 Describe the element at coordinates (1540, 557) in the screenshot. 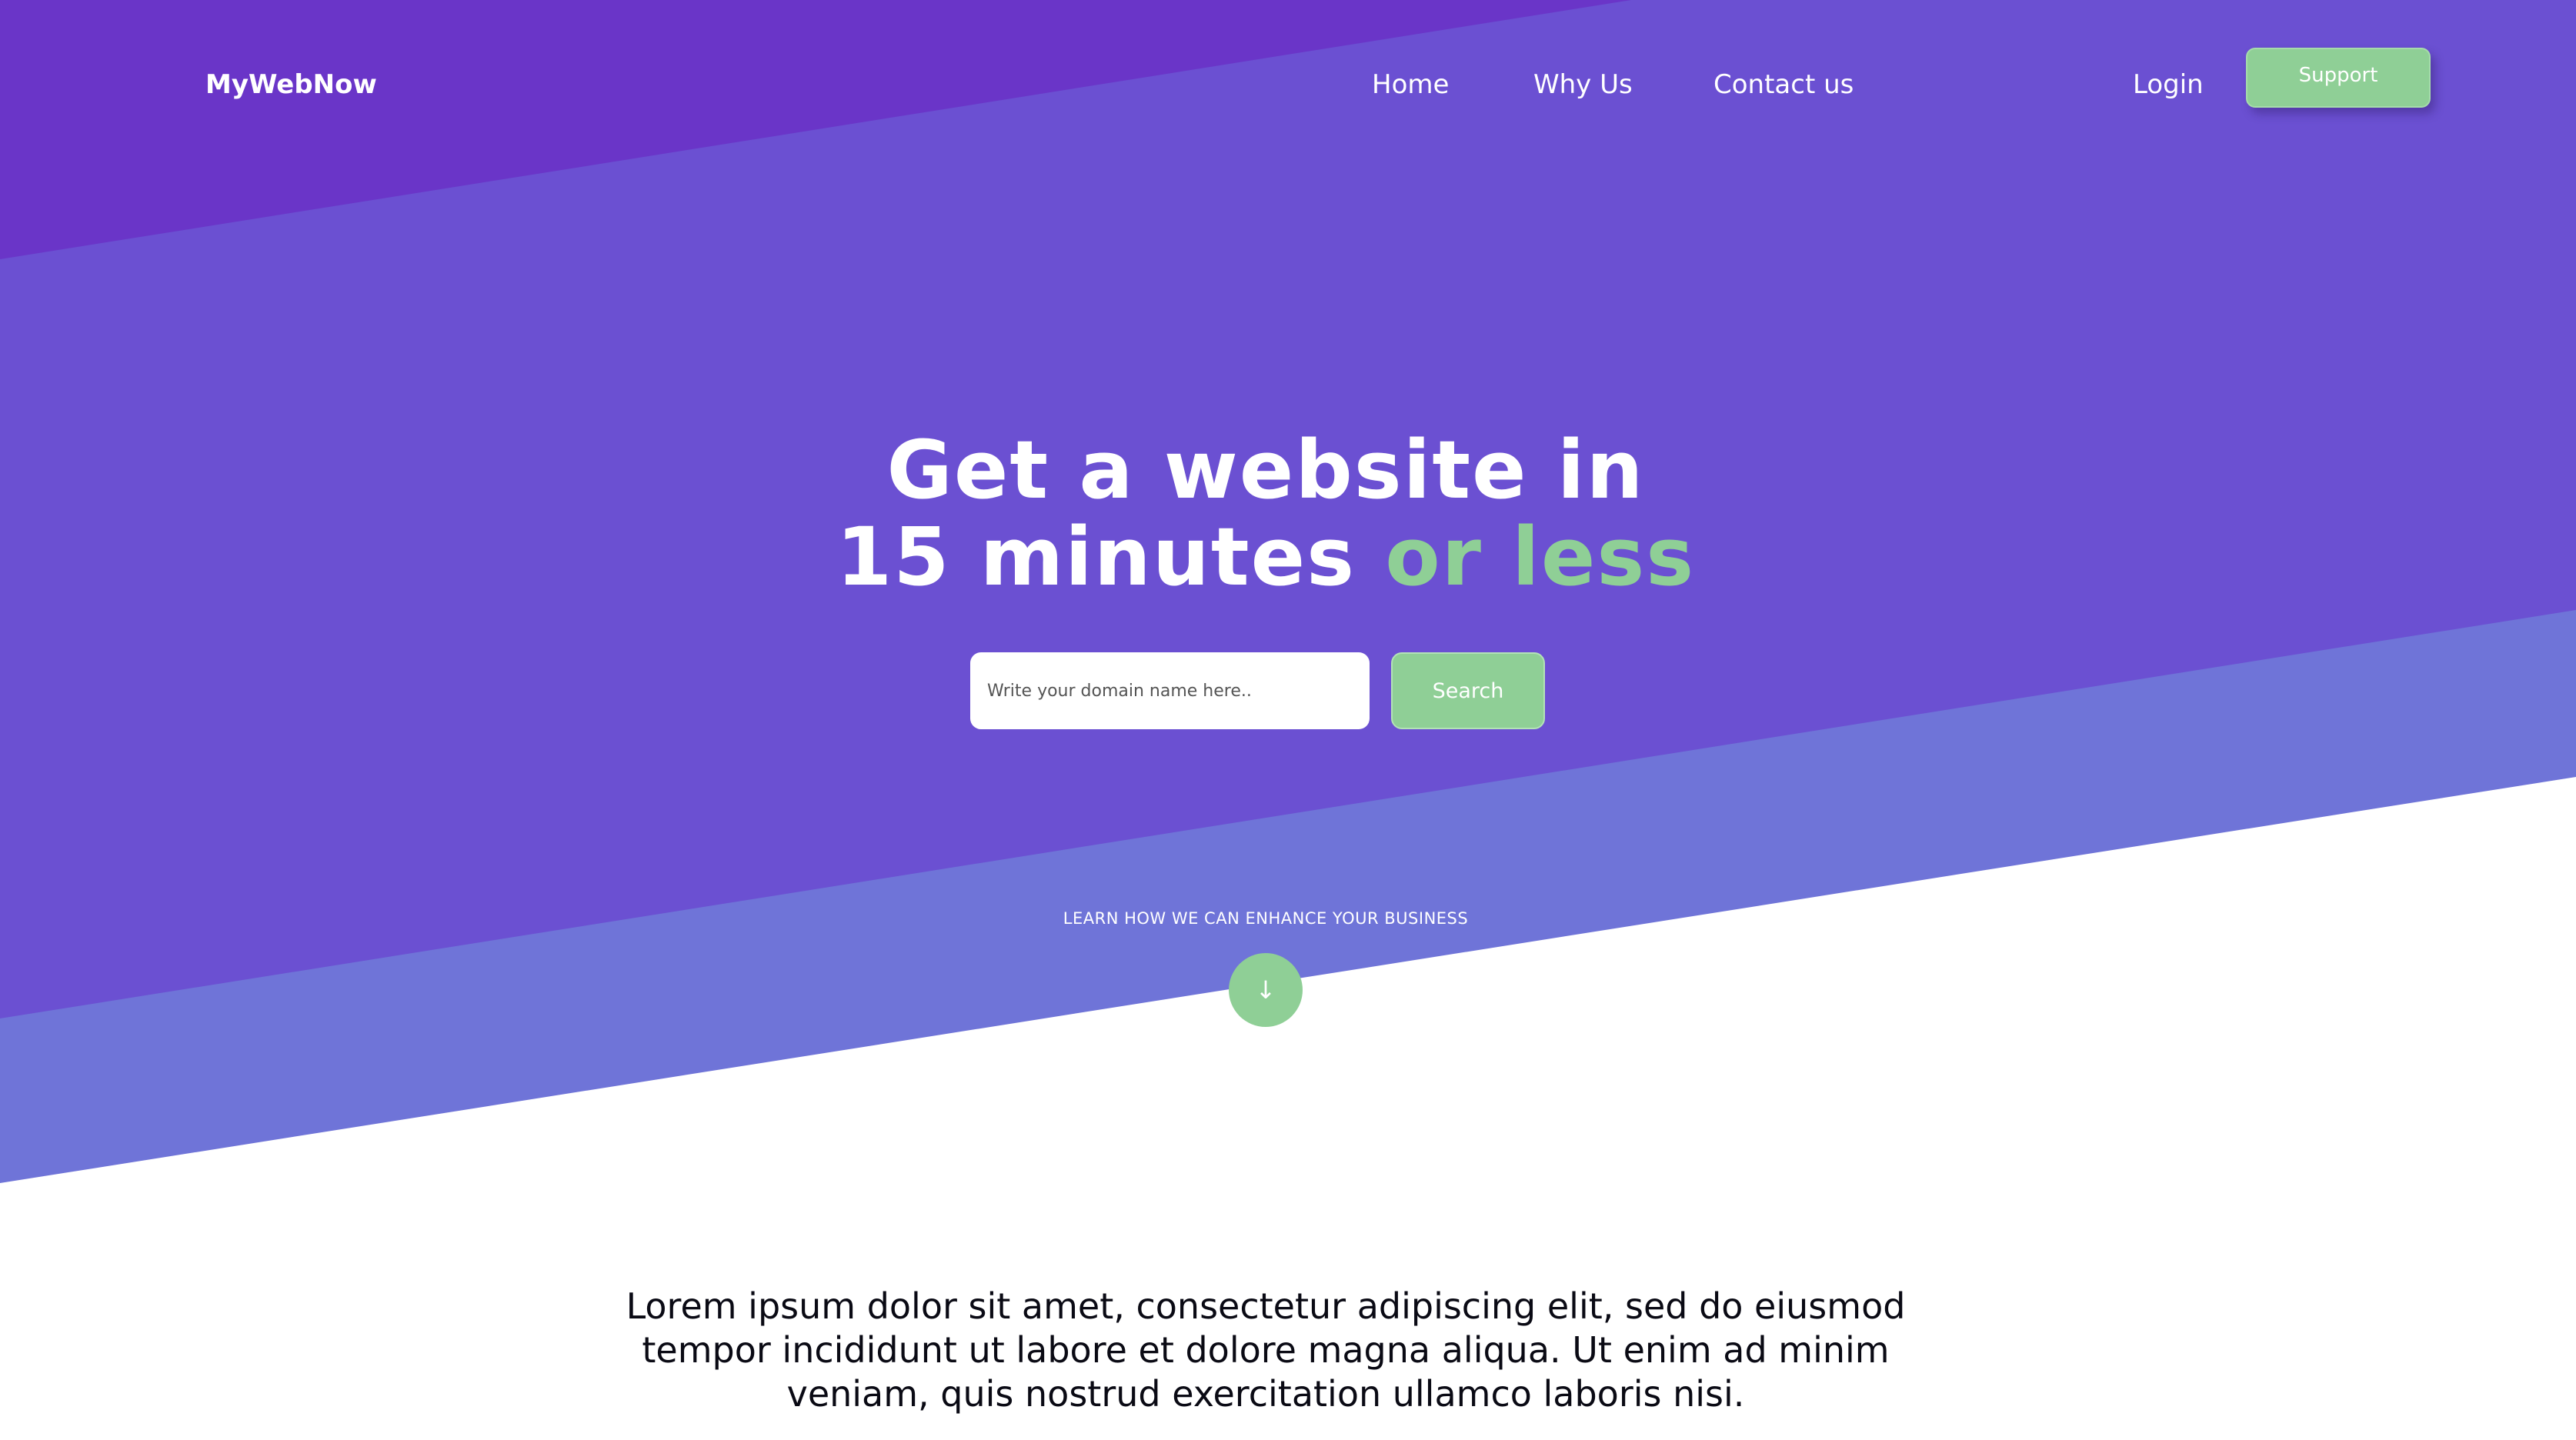

I see `hero-headline-accent: or less` at that location.